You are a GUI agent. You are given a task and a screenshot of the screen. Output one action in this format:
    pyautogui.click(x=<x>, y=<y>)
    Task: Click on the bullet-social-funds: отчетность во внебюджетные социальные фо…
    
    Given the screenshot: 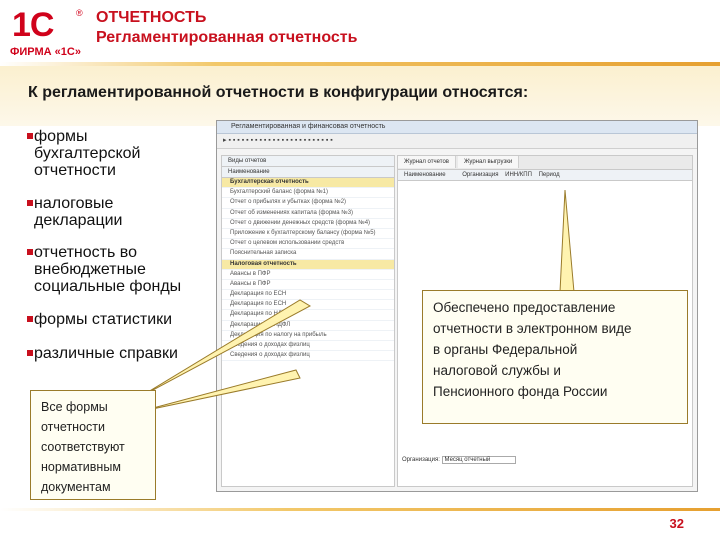 What is the action you would take?
    pyautogui.click(x=104, y=269)
    